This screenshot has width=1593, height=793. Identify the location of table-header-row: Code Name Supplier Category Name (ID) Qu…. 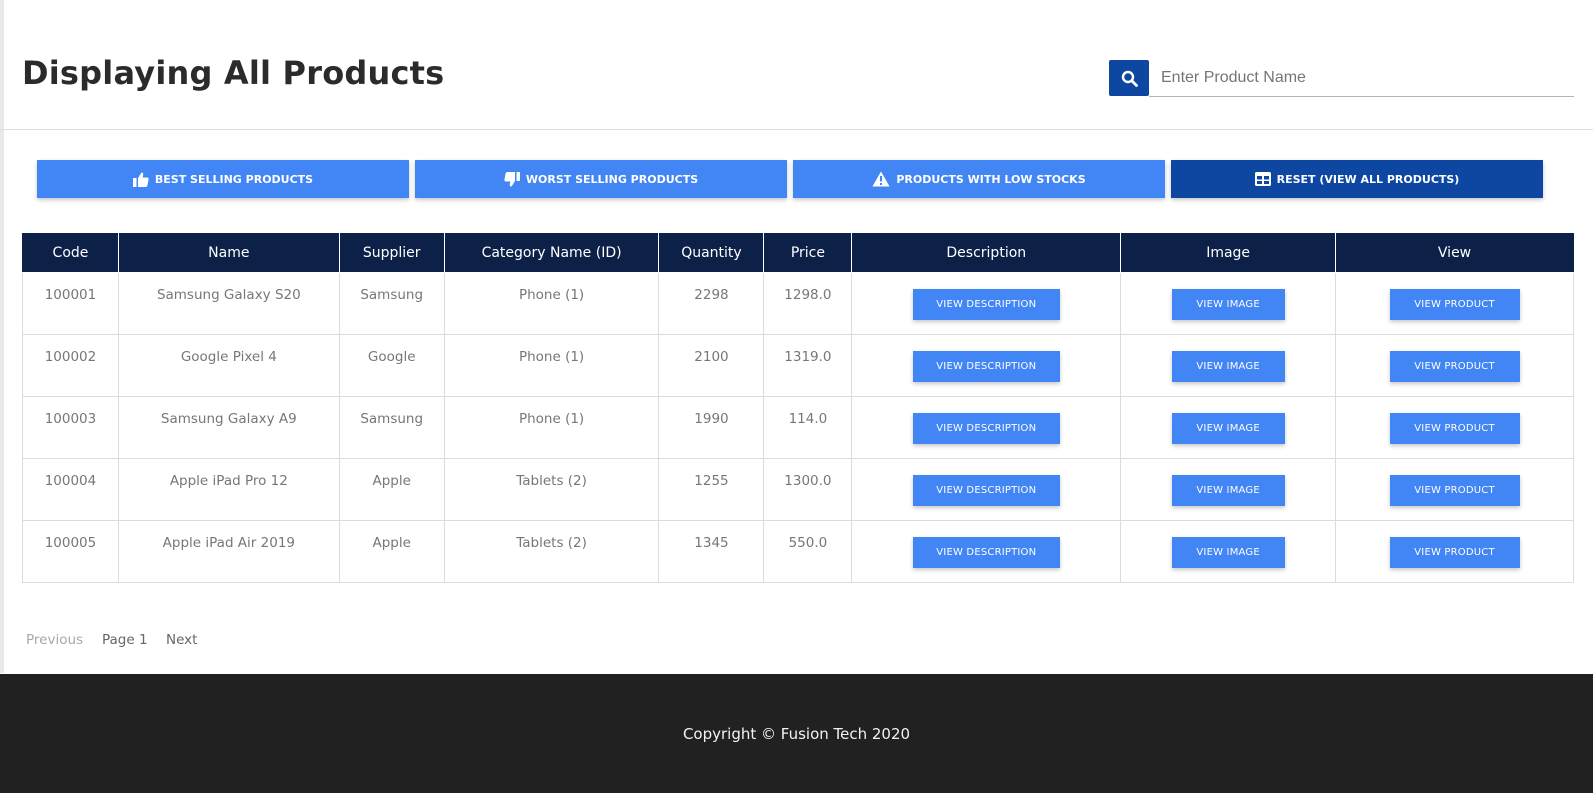
(798, 253).